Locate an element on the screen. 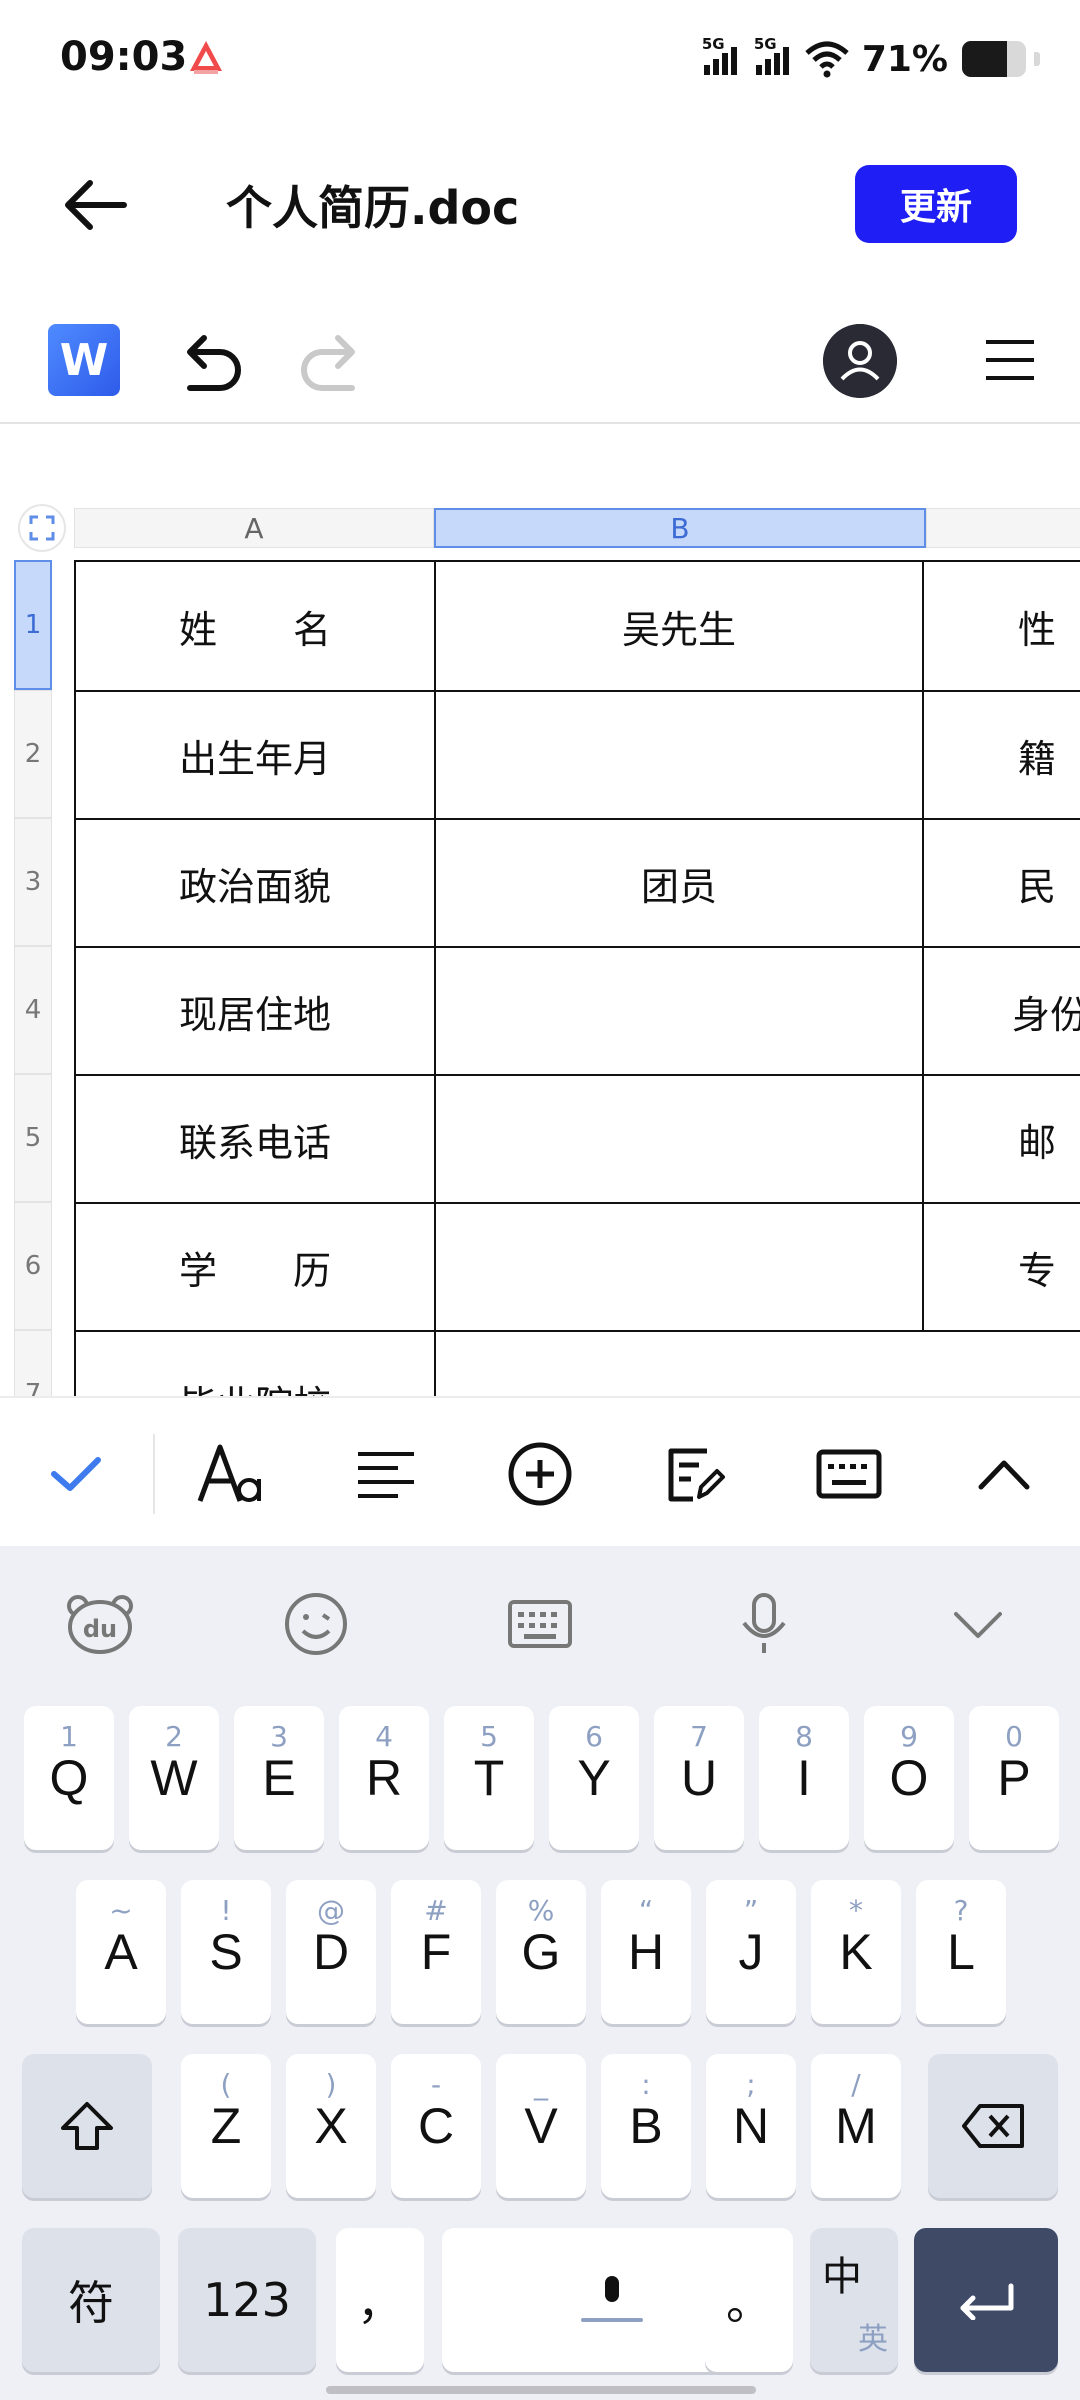 Image resolution: width=1080 pixels, height=2400 pixels. menu-icon is located at coordinates (1010, 360).